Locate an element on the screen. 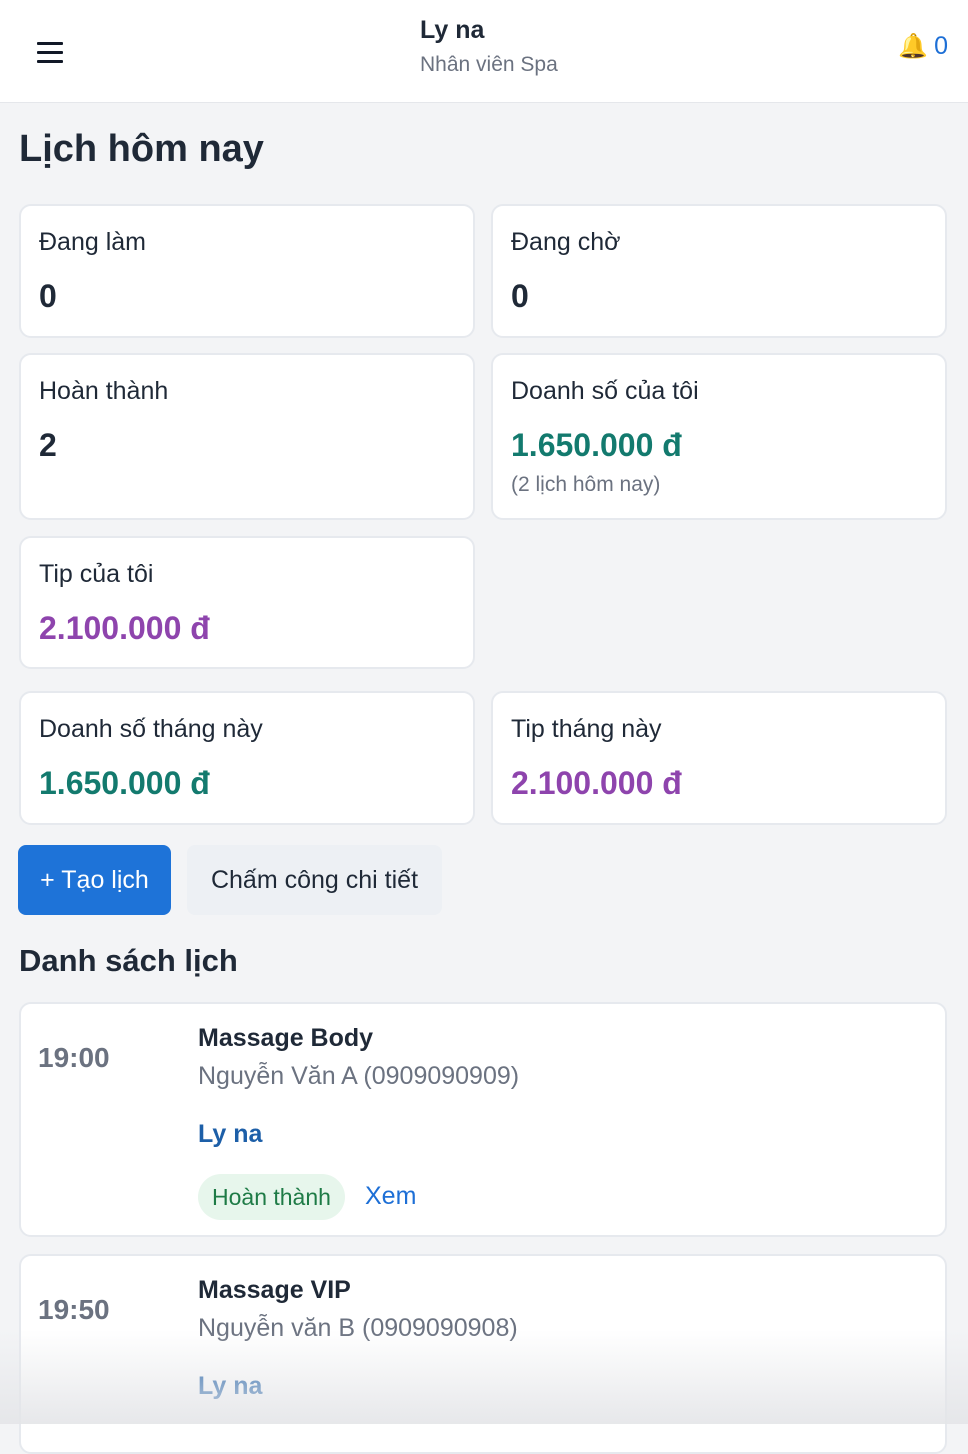  user-name: Ly na is located at coordinates (452, 30).